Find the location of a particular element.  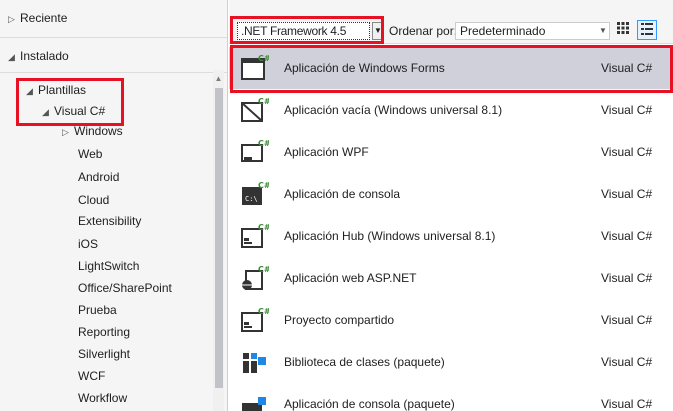

template-name: Aplicación de consola is located at coordinates (342, 194).